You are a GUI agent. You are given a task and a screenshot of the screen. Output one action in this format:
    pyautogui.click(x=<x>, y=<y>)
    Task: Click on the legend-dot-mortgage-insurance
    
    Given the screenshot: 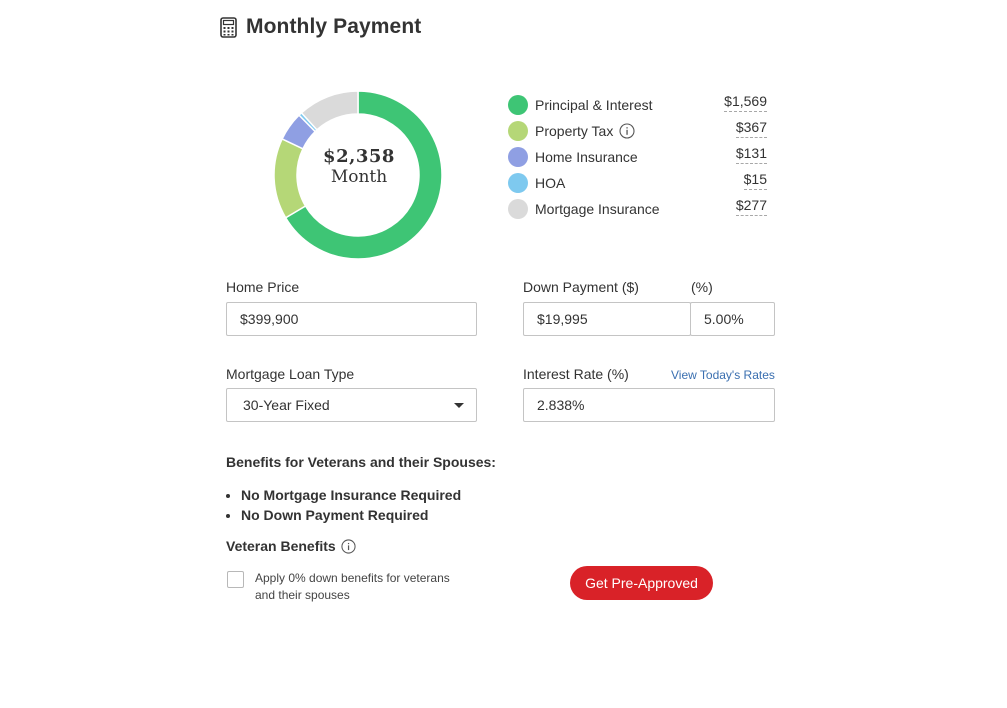 What is the action you would take?
    pyautogui.click(x=518, y=209)
    